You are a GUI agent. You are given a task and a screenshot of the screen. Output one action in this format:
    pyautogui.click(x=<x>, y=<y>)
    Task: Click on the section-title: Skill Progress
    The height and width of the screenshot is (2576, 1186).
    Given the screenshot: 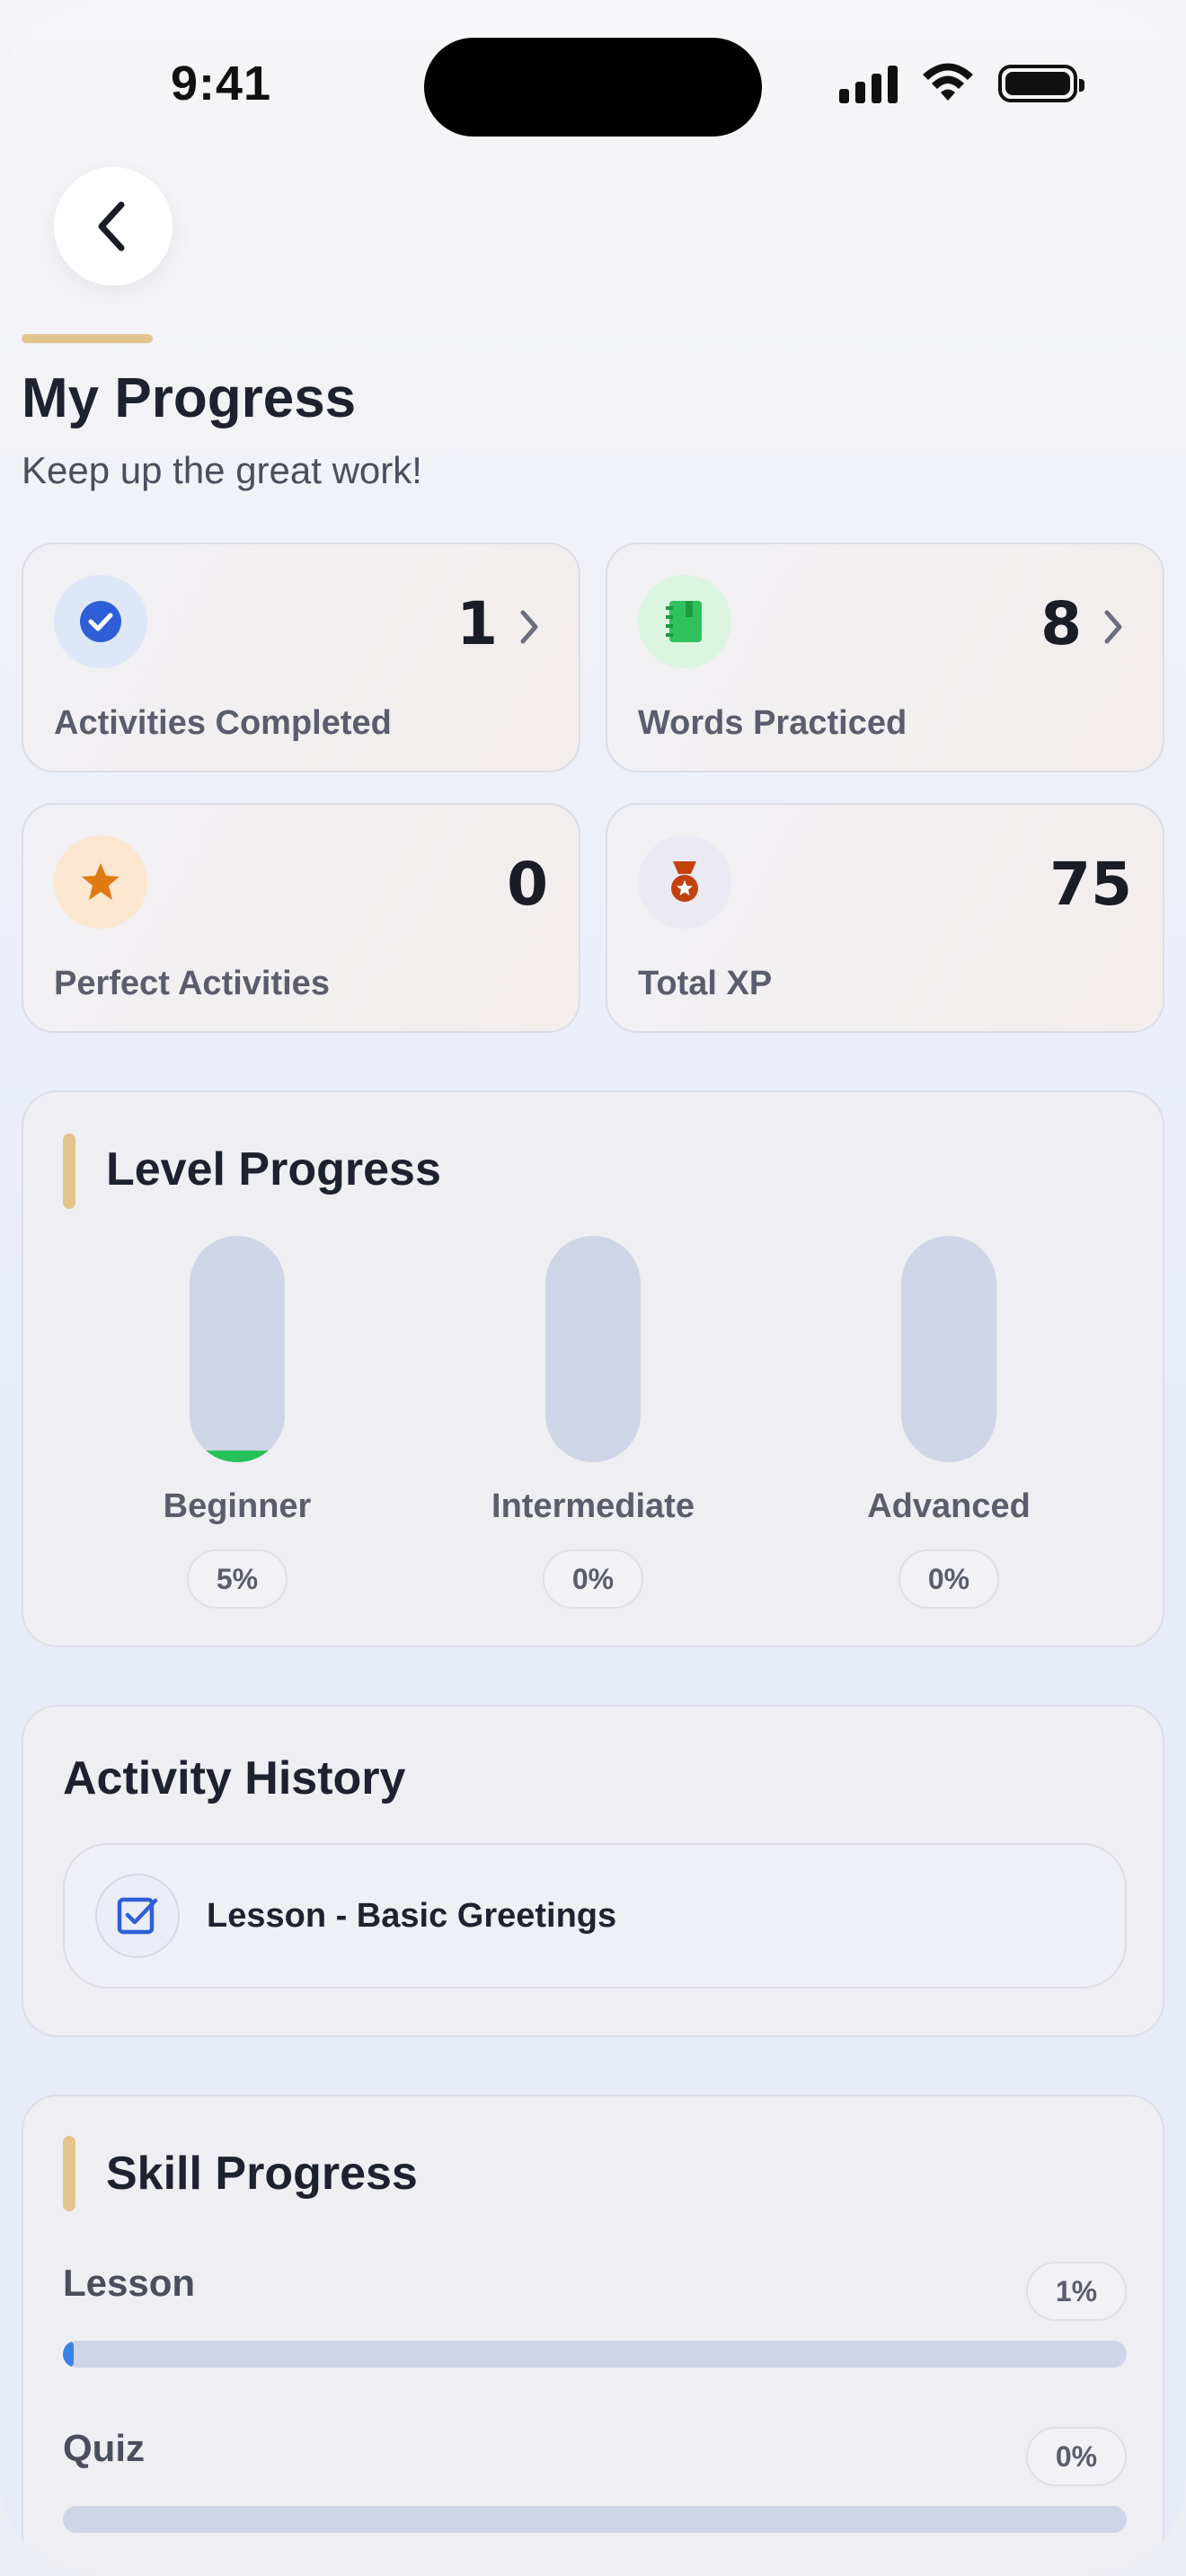 What is the action you would take?
    pyautogui.click(x=262, y=2174)
    